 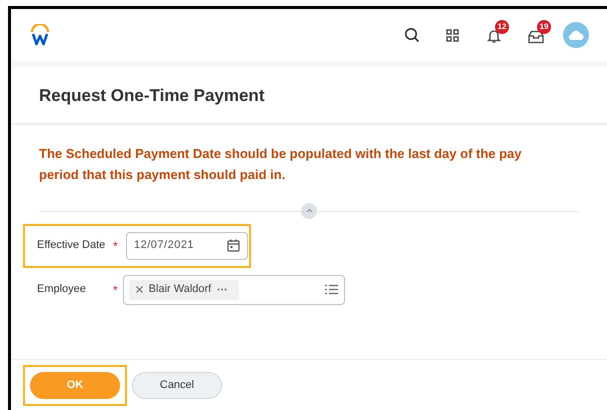 I want to click on chevron-up-icon, so click(x=309, y=210).